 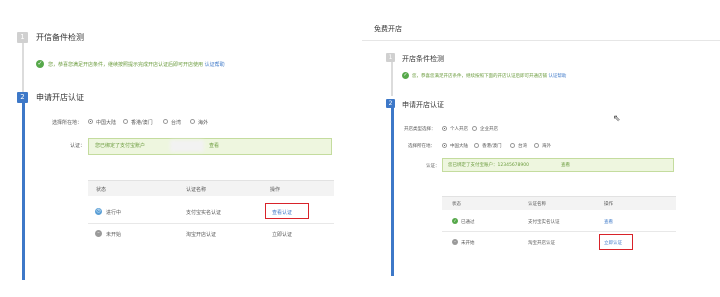 What do you see at coordinates (60, 37) in the screenshot?
I see `step-1-title: 开信备件检测` at bounding box center [60, 37].